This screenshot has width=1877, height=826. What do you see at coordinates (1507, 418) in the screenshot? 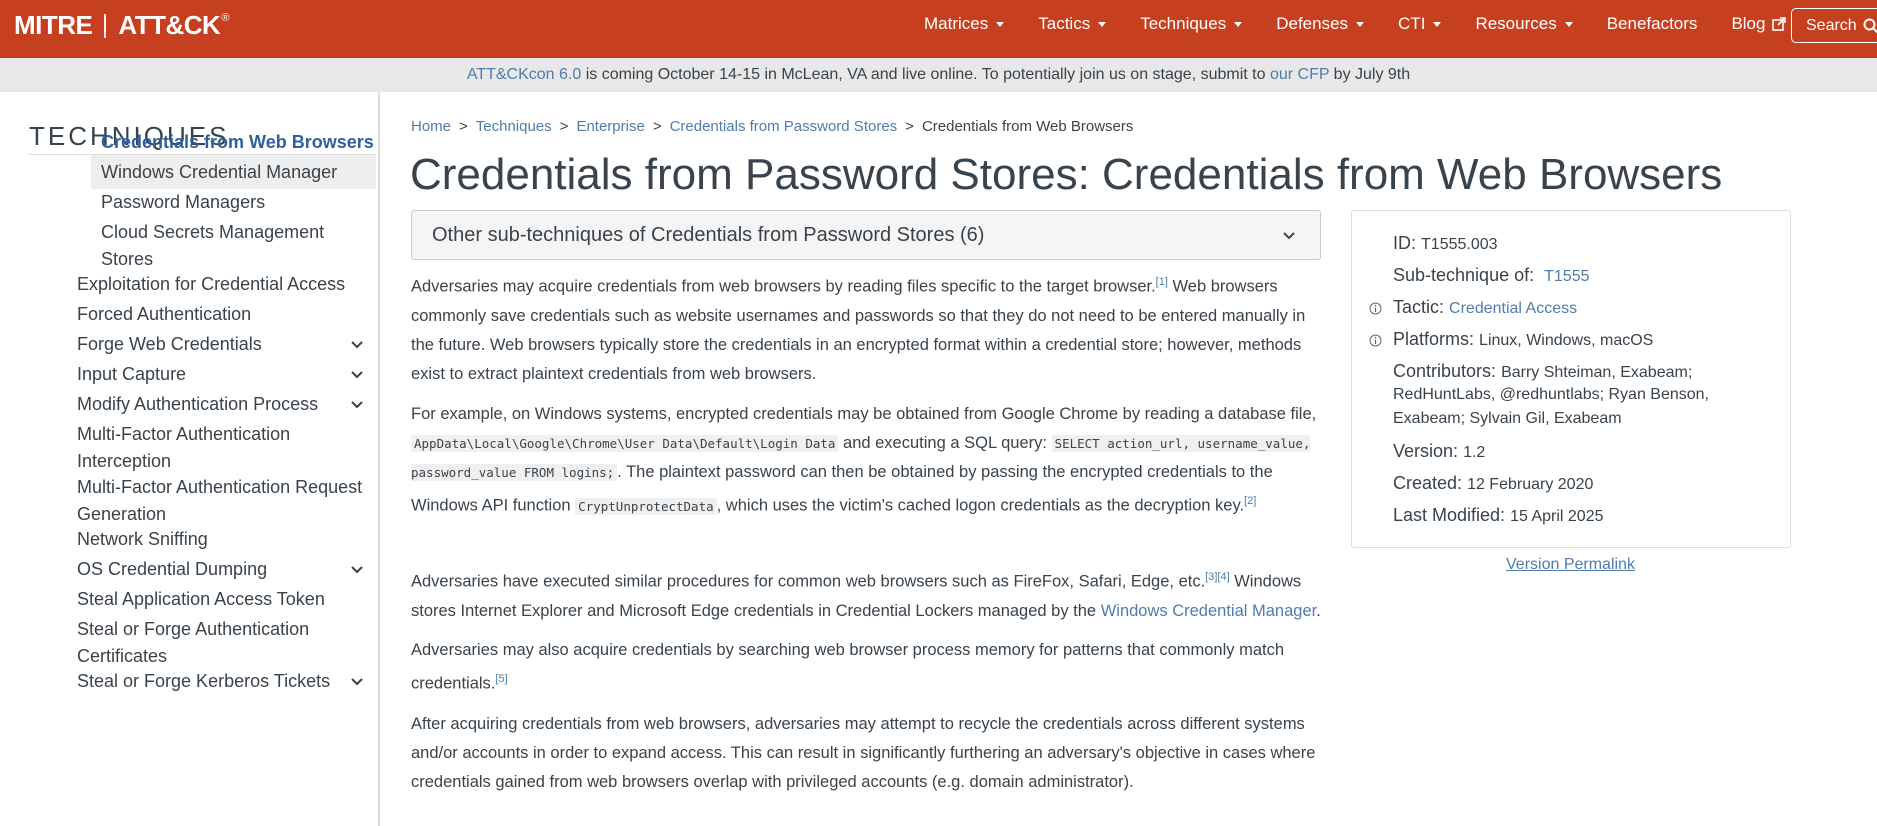
I see `contributors-value-line-3: Exabeam; Sylvain Gil, Exabeam` at bounding box center [1507, 418].